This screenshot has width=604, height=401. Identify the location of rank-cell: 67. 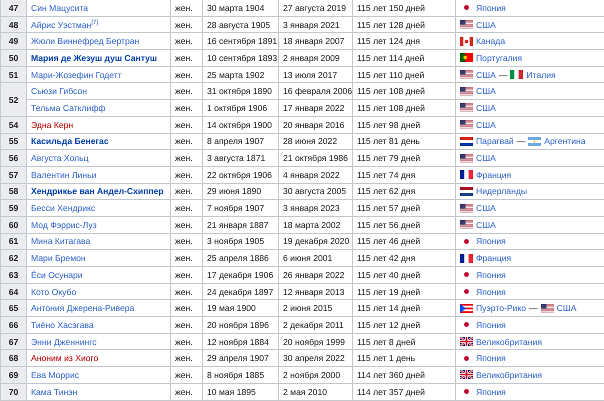
(13, 341).